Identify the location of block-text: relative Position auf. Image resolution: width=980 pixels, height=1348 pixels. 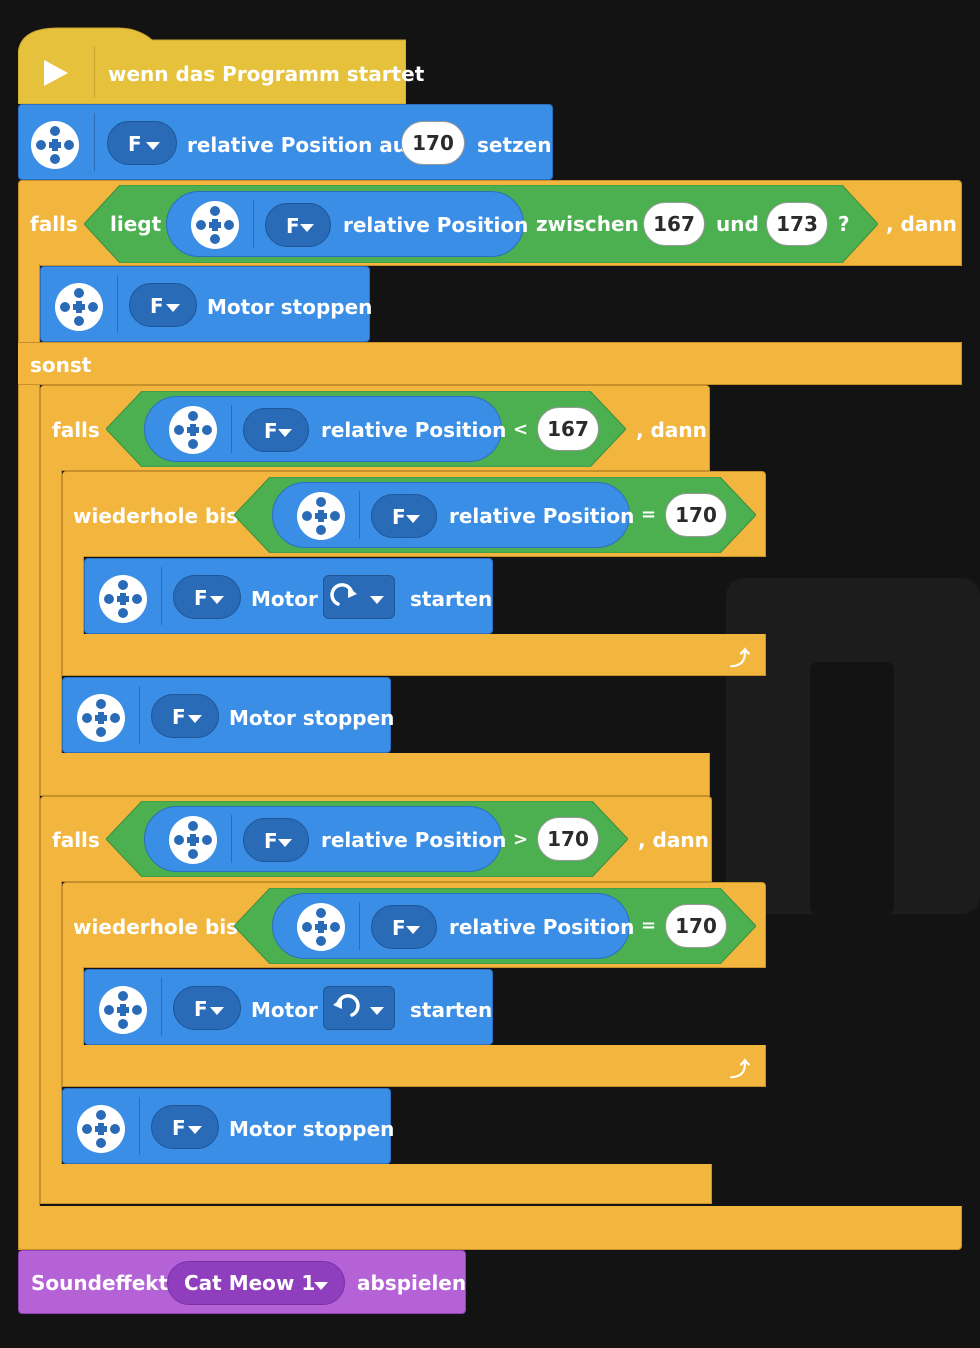
(301, 145).